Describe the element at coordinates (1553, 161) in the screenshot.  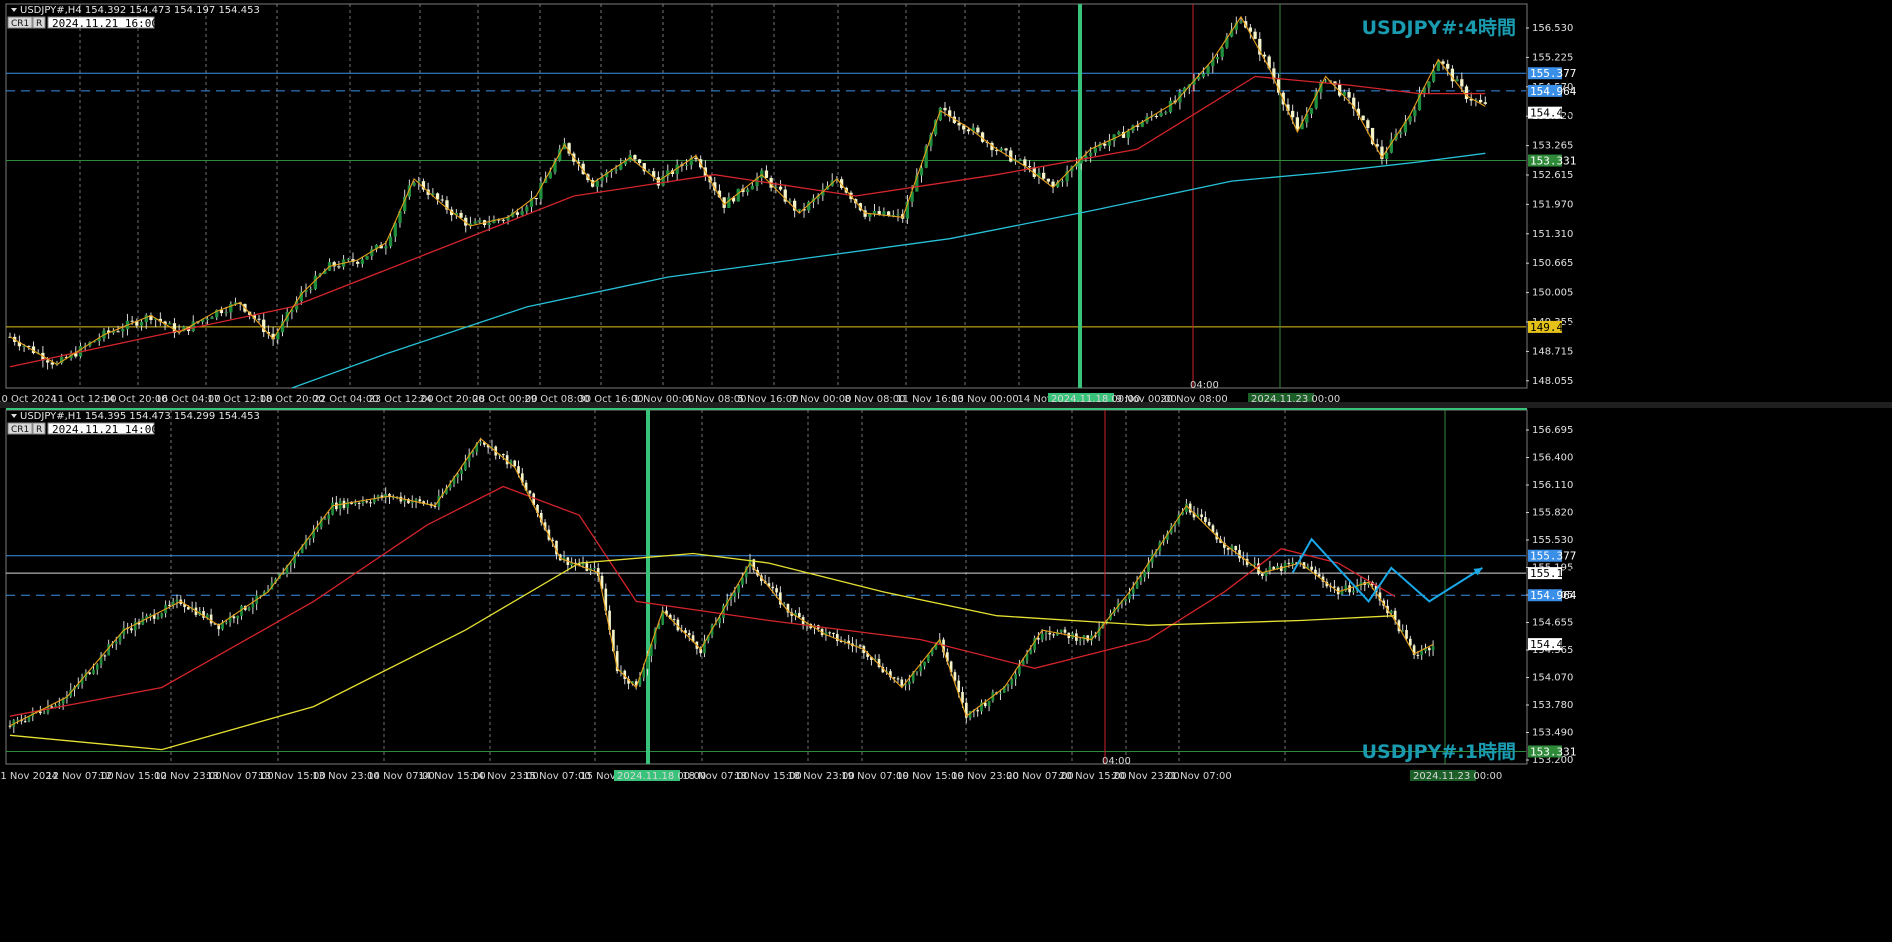
I see `level-price-label: 153.331` at that location.